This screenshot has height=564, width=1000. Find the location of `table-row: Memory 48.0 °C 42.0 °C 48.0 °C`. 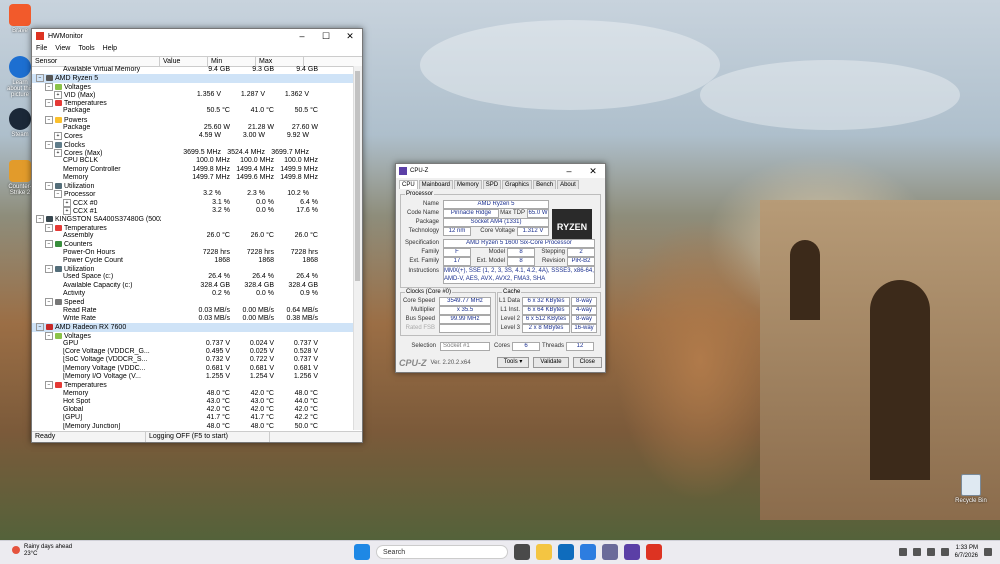

table-row: Memory 48.0 °C 42.0 °C 48.0 °C is located at coordinates (193, 394).